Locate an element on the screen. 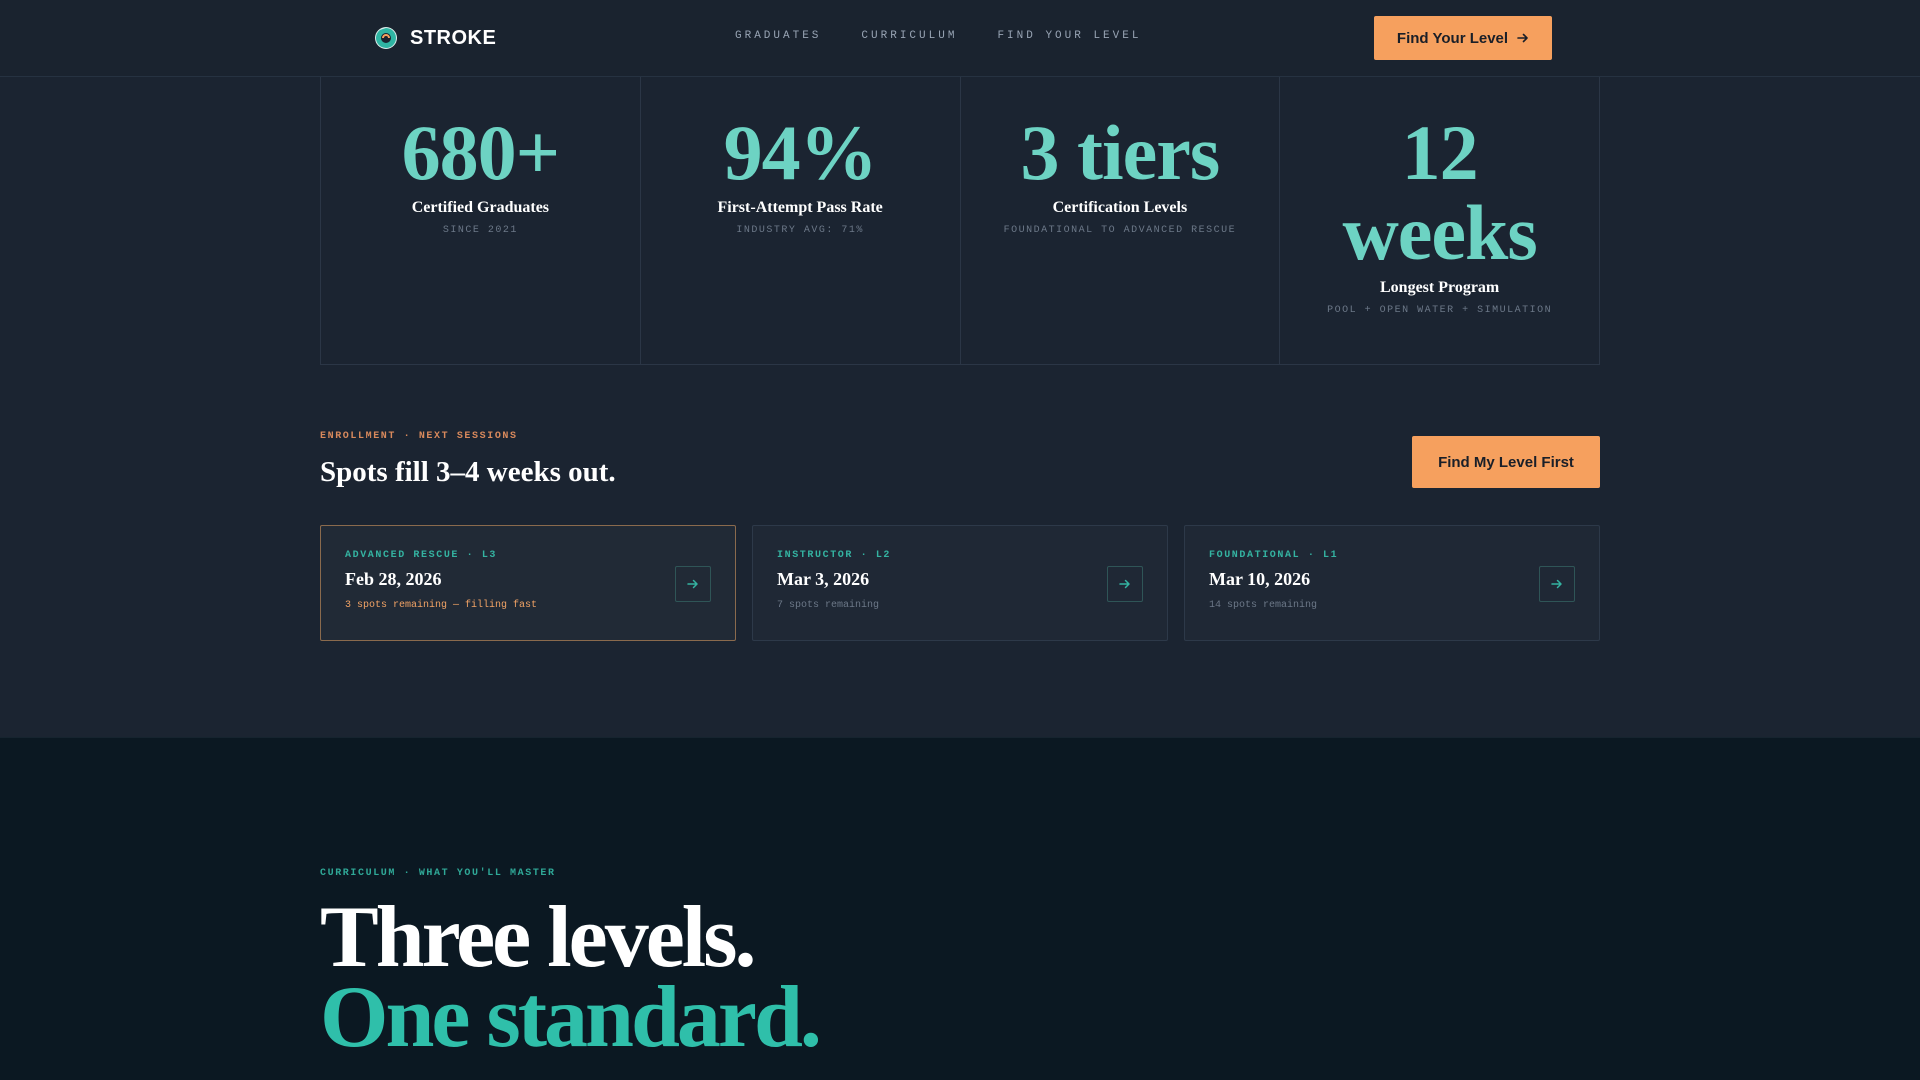 The image size is (1920, 1080). stat-graduates: 680+ Certified Graduates SINCE 2021 is located at coordinates (481, 220).